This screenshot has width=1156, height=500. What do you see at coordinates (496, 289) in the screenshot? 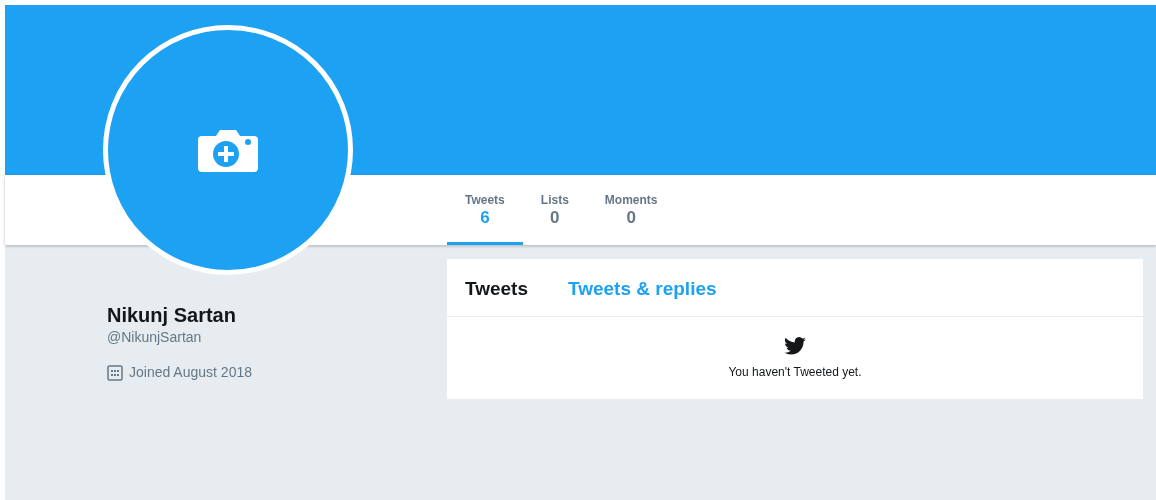
I see `timeline-tab: Tweets` at bounding box center [496, 289].